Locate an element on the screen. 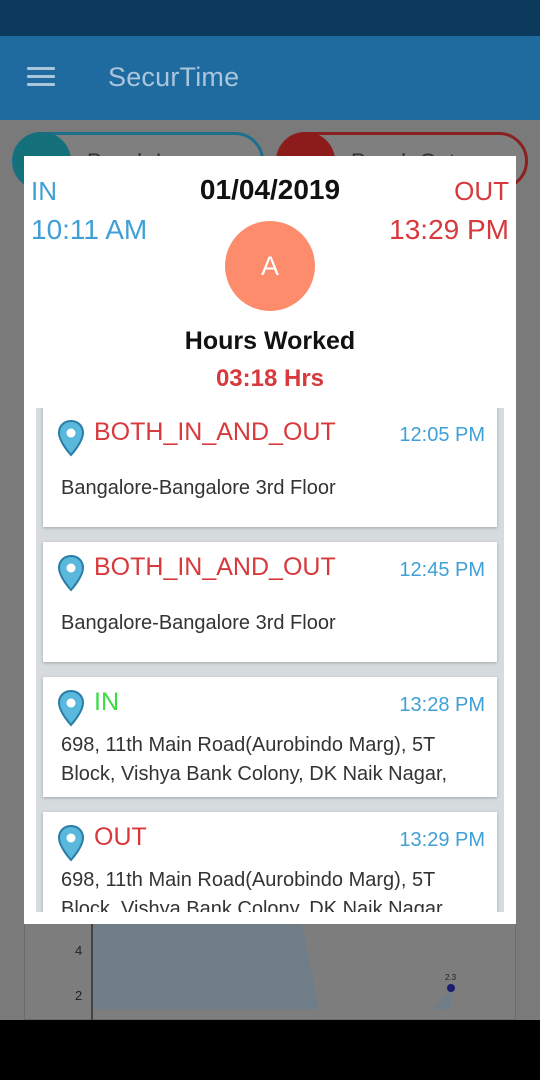 This screenshot has width=540, height=1080. entry-type: OUT is located at coordinates (120, 837).